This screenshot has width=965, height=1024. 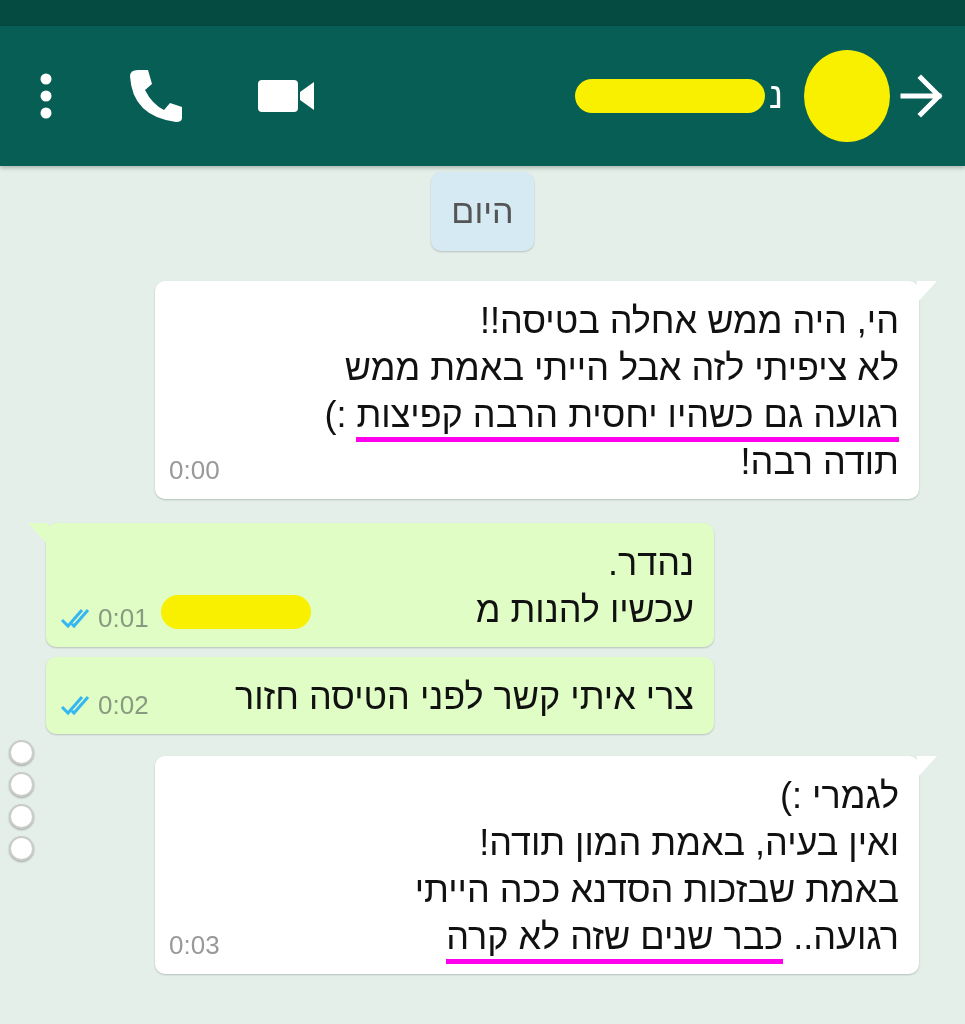 I want to click on message-text: צרי איתי קשר לפני הטיסה חזור, so click(x=463, y=697).